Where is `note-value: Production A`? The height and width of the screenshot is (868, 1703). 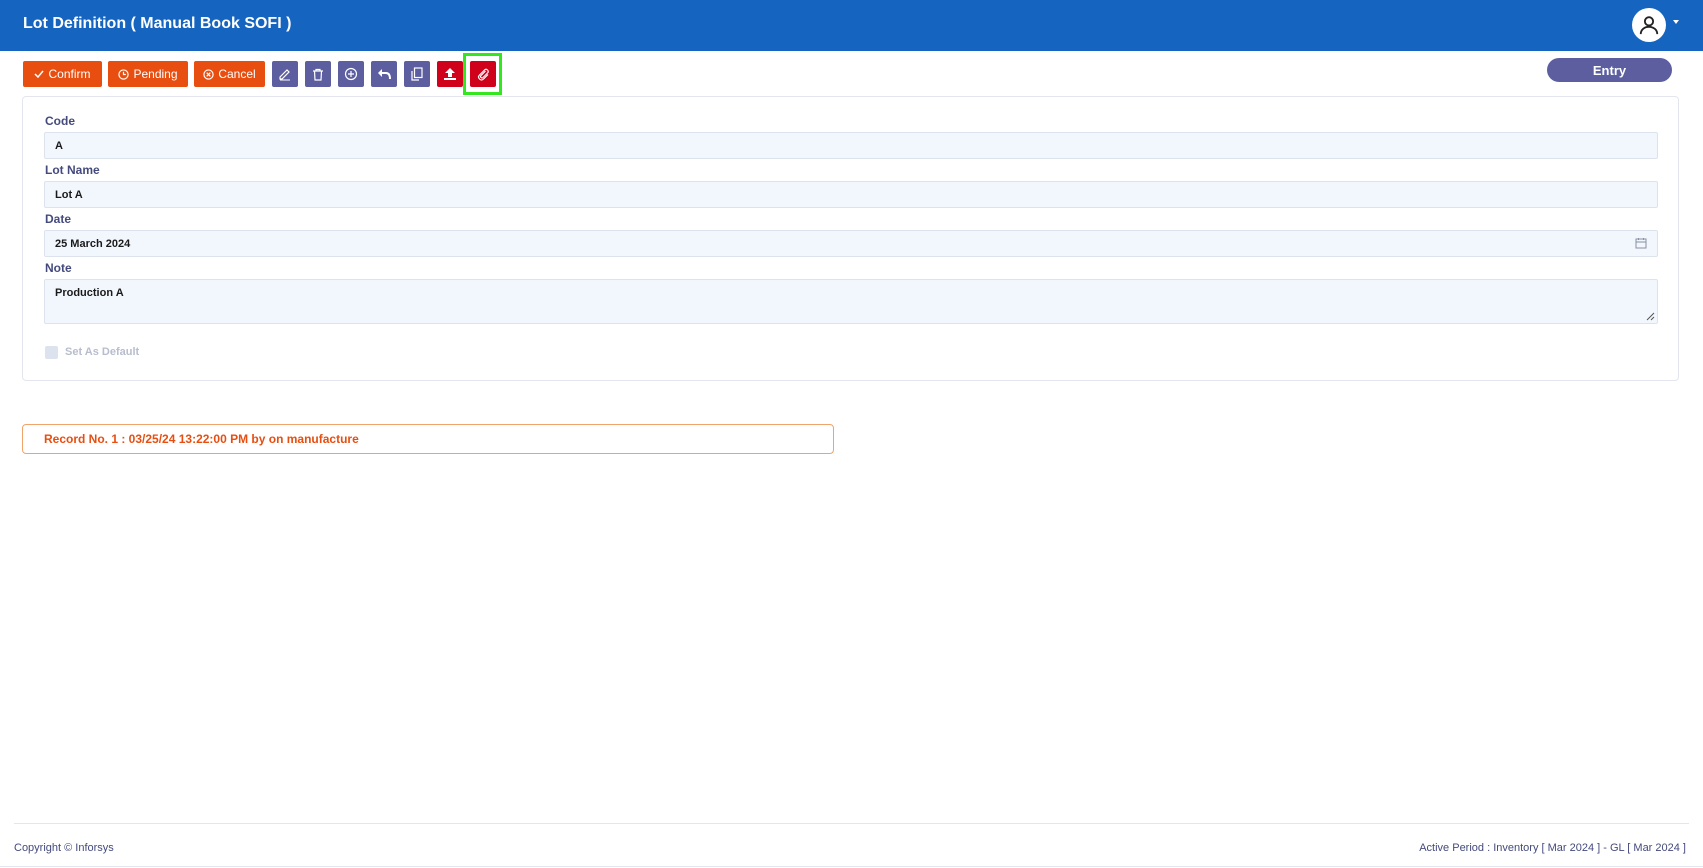 note-value: Production A is located at coordinates (89, 293).